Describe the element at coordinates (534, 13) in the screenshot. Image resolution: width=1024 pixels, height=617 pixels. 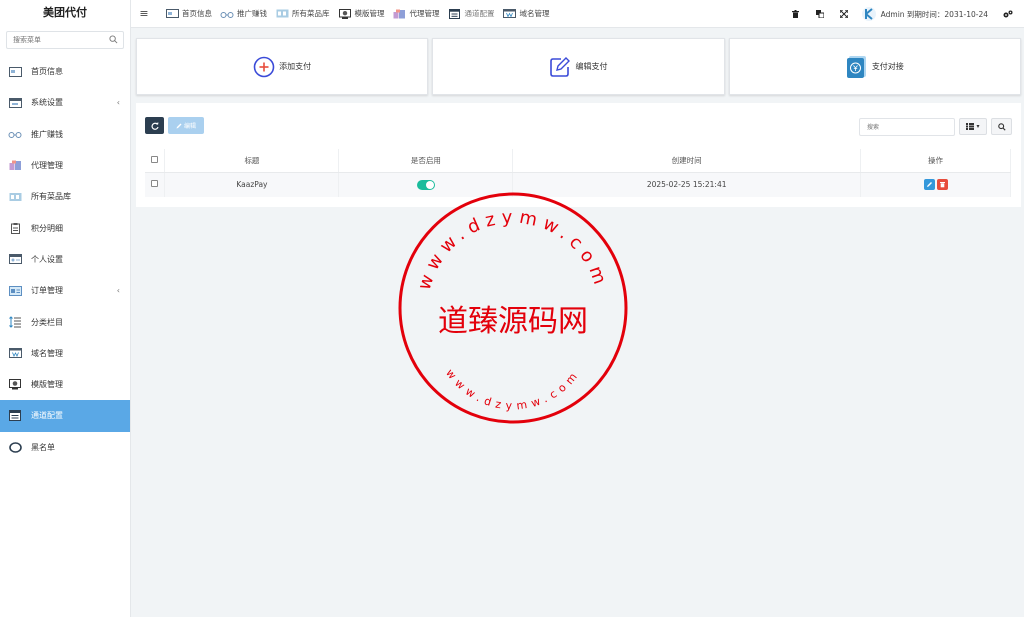
I see `topnav-label: 域名管理` at that location.